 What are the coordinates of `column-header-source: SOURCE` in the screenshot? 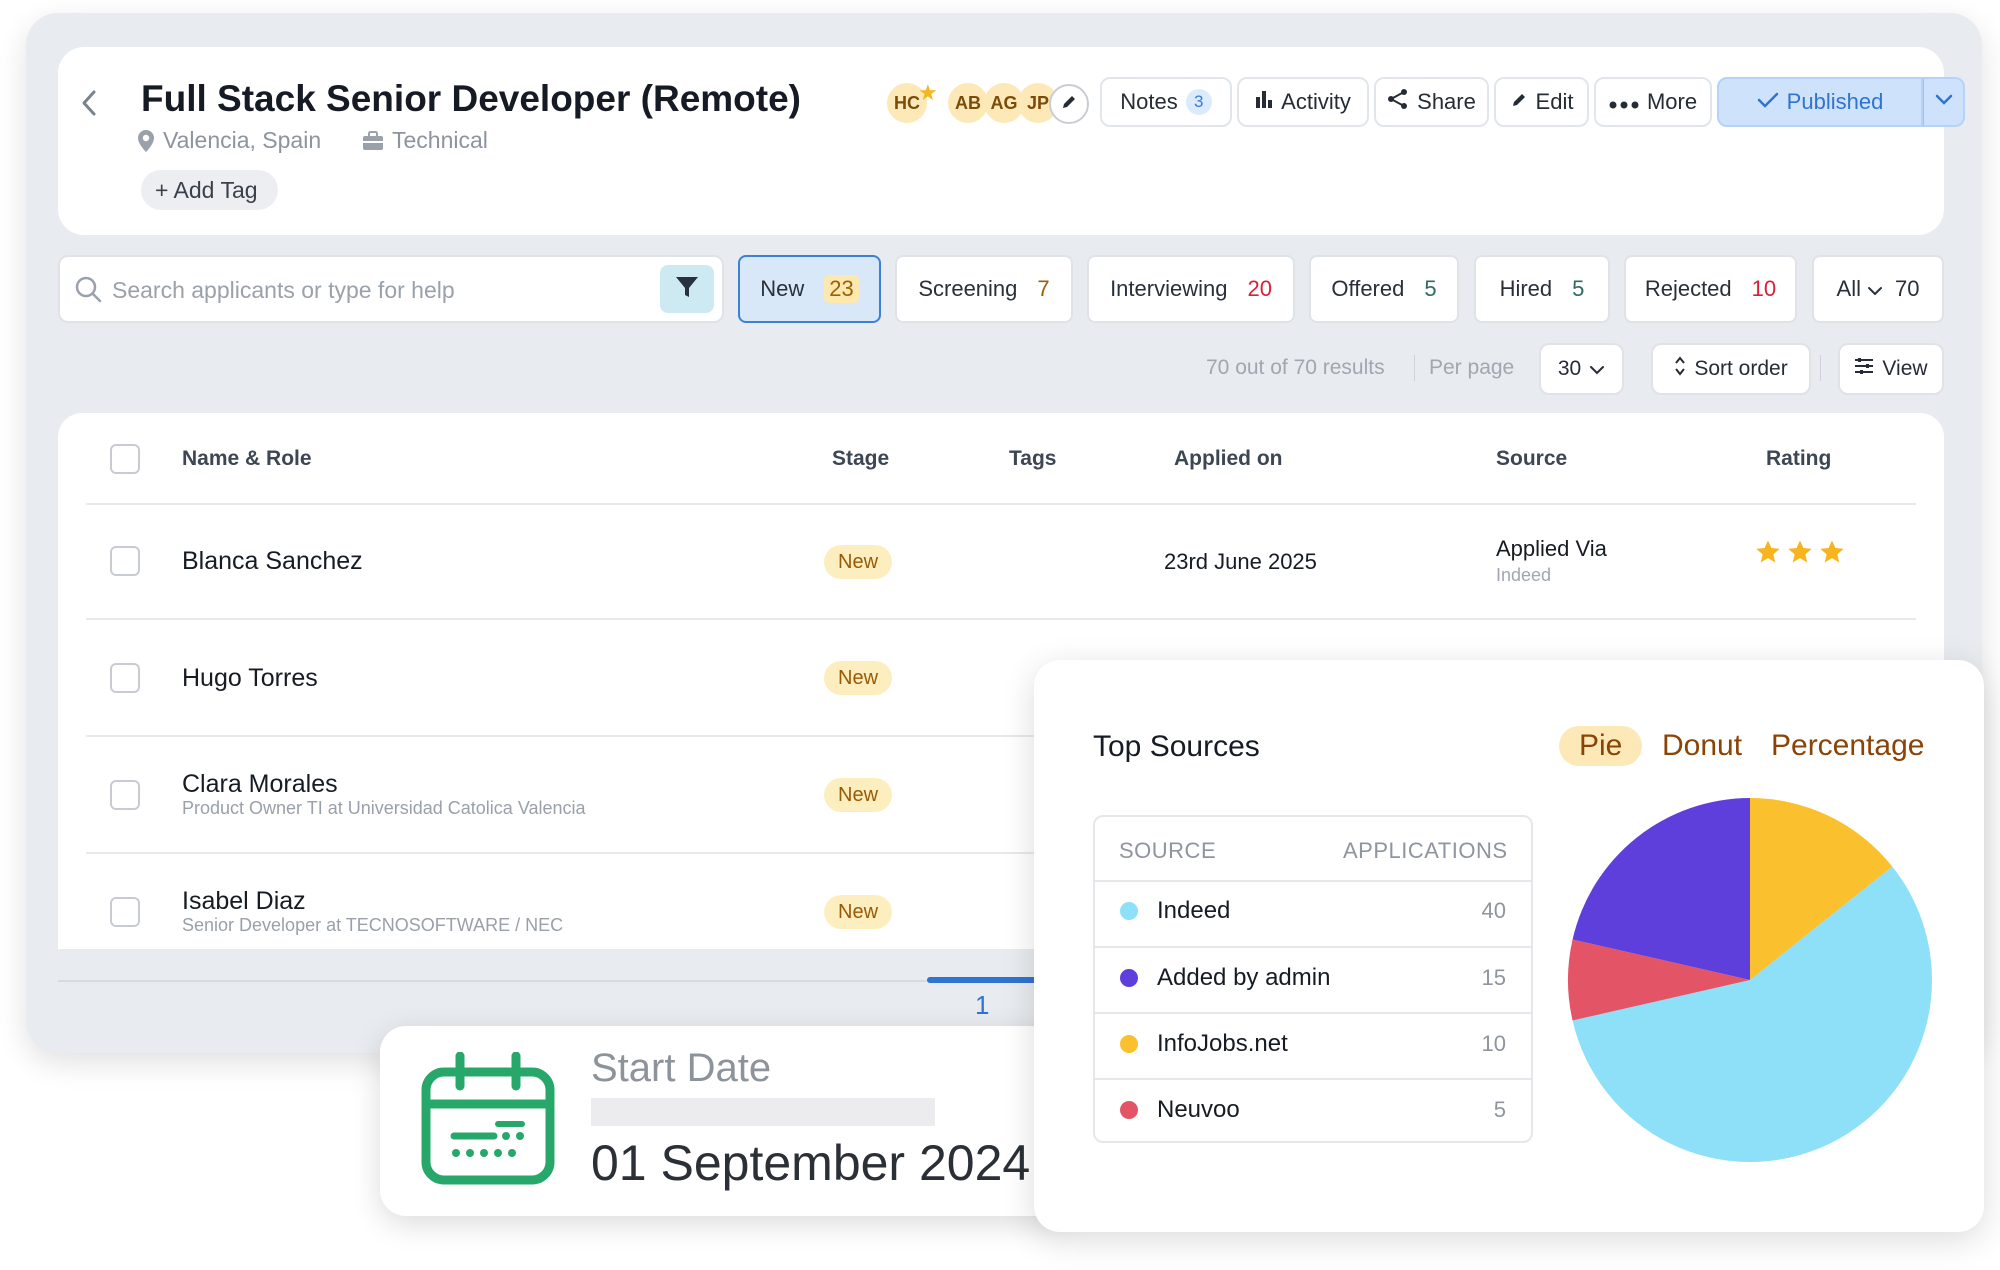 It's located at (1168, 850).